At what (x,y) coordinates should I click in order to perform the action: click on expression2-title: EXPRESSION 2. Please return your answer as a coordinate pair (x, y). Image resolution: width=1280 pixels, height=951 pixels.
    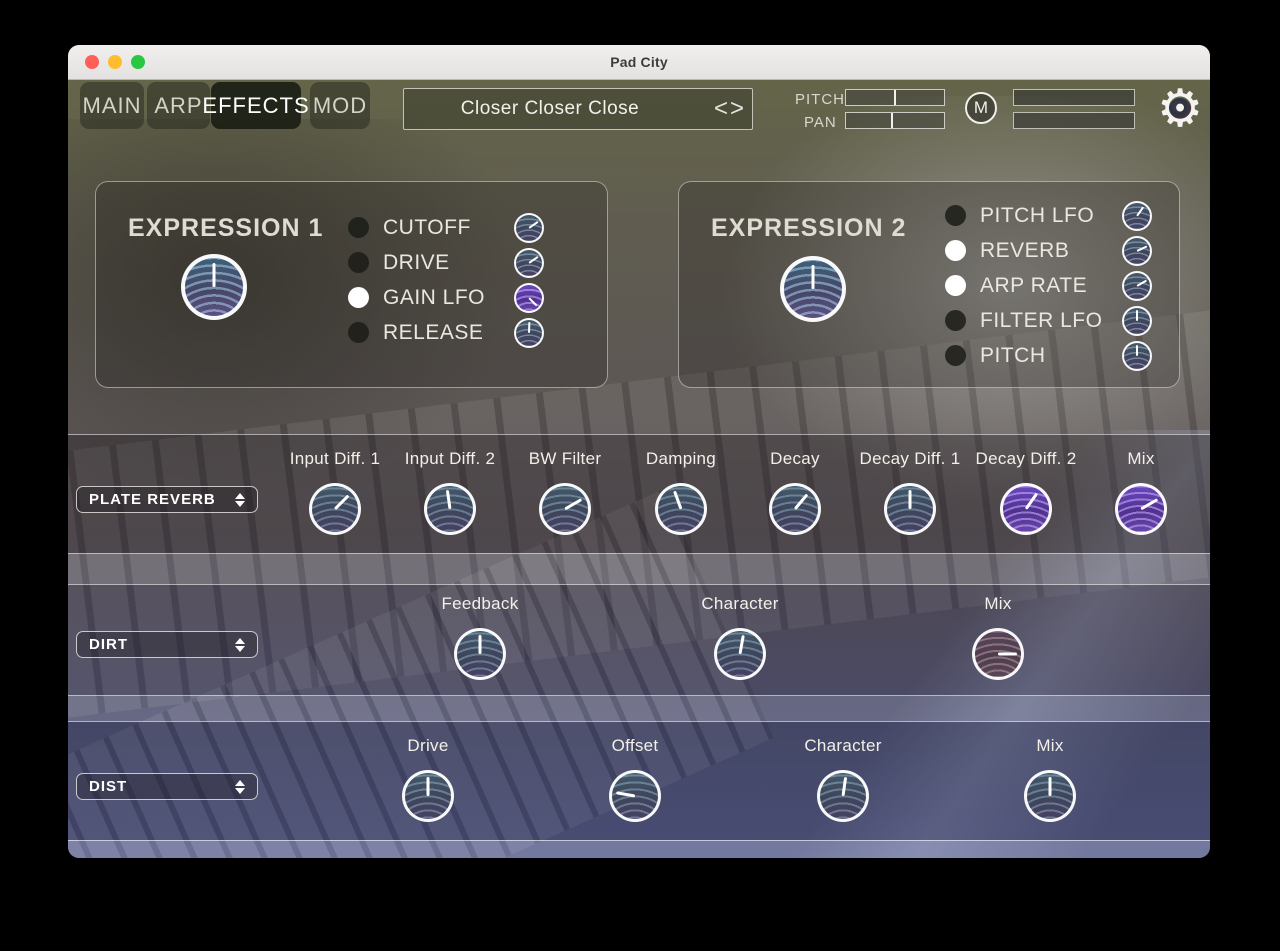
    Looking at the image, I should click on (809, 228).